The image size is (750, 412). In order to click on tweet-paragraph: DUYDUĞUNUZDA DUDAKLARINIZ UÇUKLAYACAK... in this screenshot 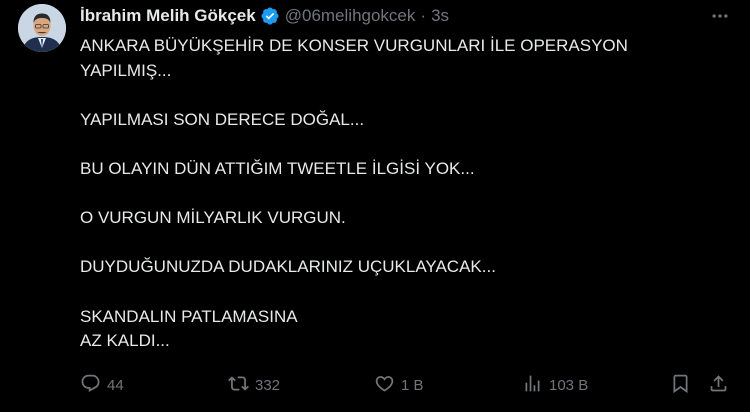, I will do `click(288, 267)`.